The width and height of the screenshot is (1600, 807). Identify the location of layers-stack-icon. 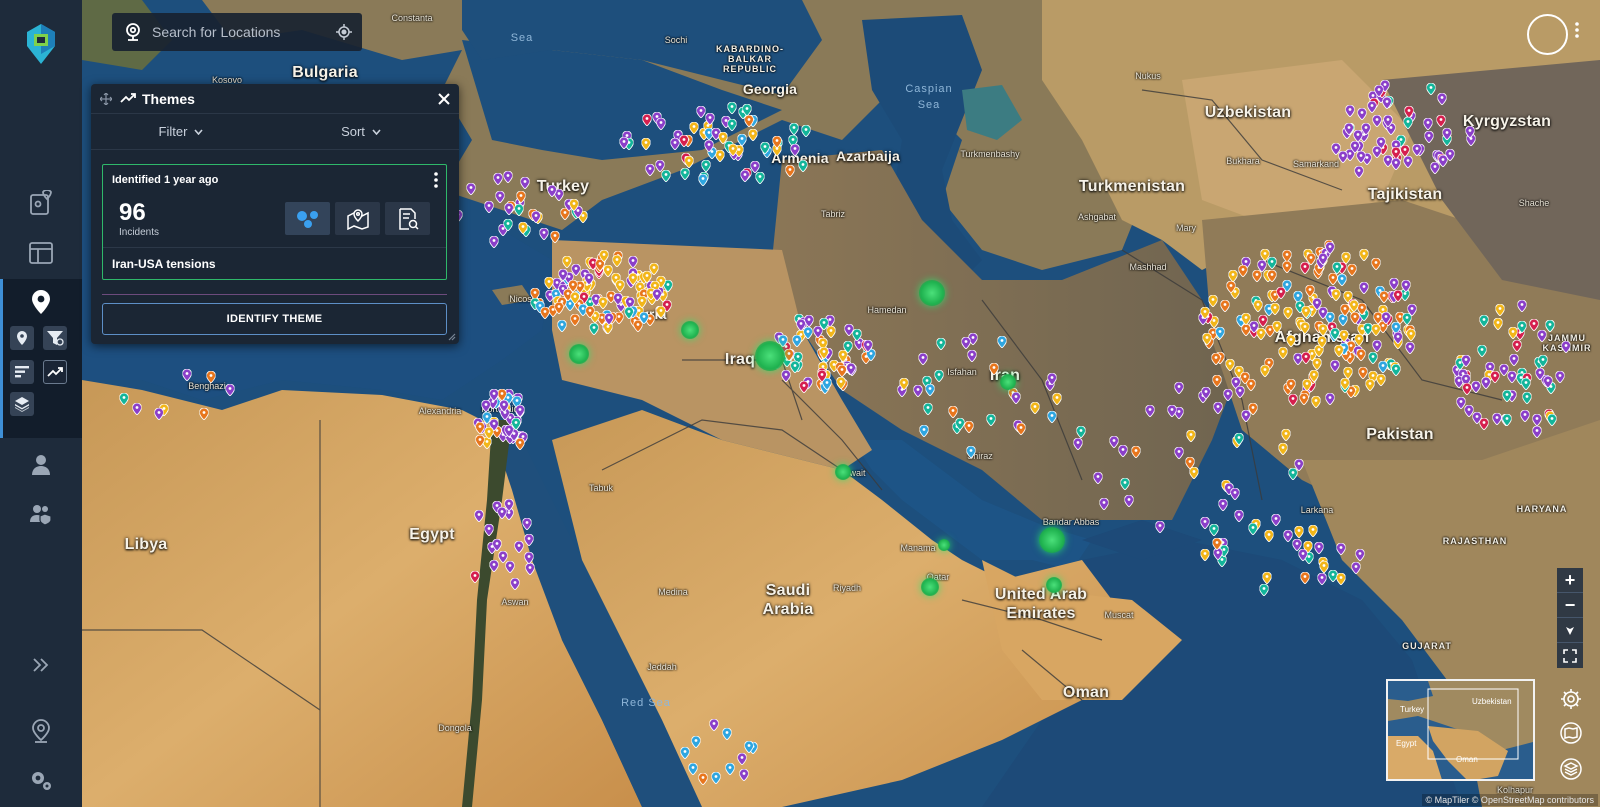
(22, 404).